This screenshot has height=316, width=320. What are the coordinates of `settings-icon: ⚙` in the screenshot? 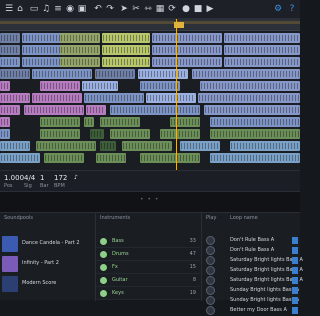 It's located at (278, 9).